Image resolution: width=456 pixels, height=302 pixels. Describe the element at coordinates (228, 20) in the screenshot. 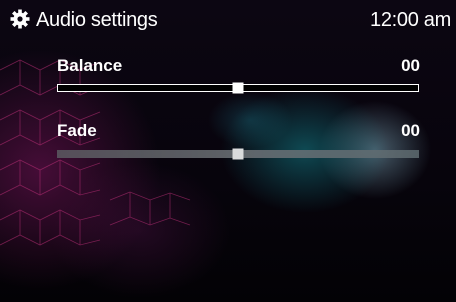

I see `header-bar: Audio settings 12:00 am` at that location.